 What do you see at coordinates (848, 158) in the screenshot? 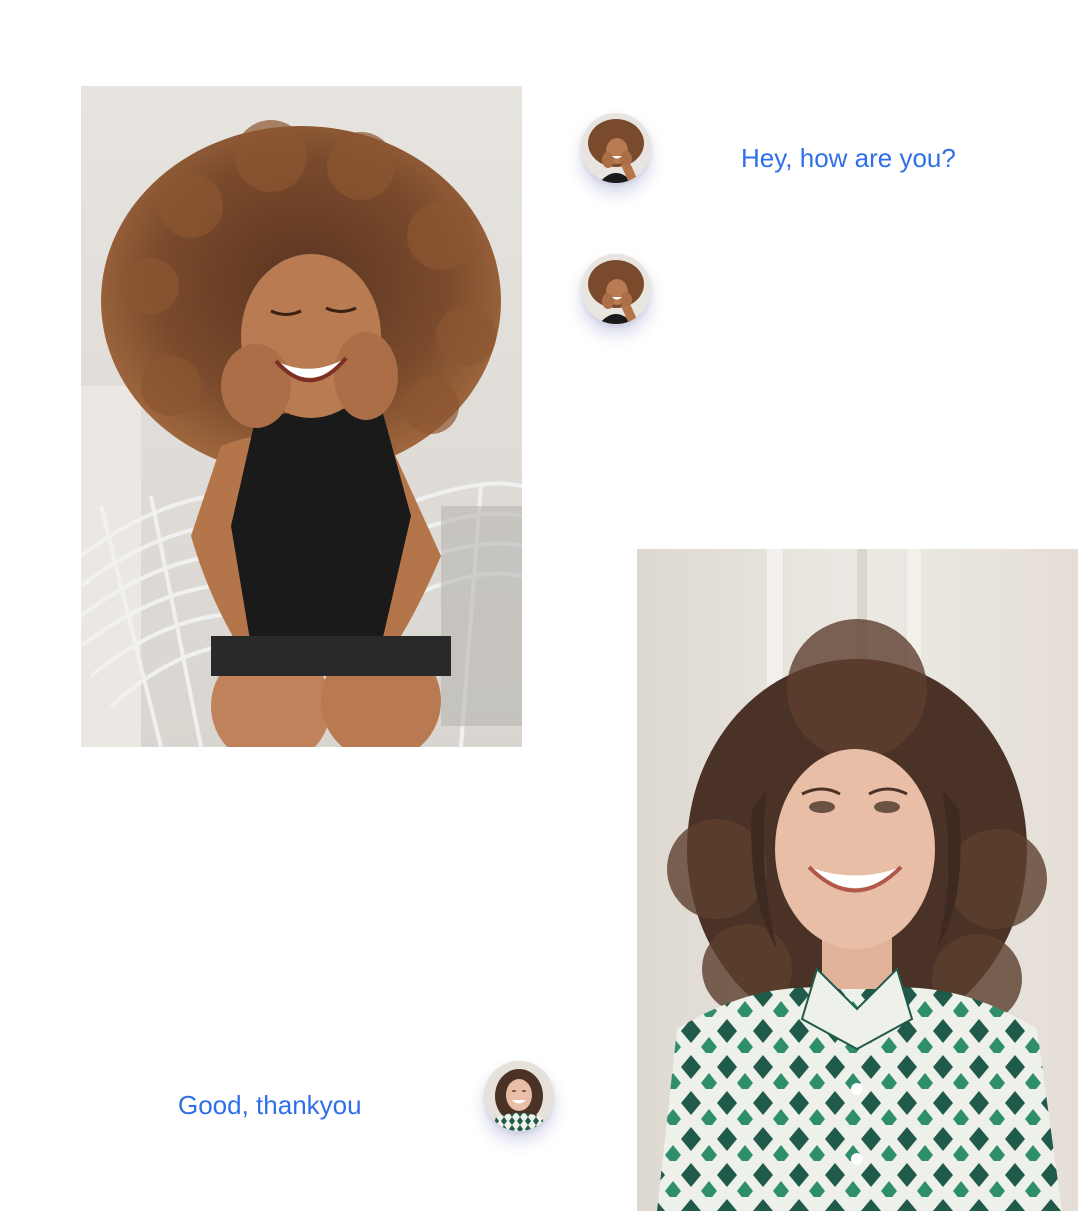
I see `chat-message-greeting: Hey, how are you?` at bounding box center [848, 158].